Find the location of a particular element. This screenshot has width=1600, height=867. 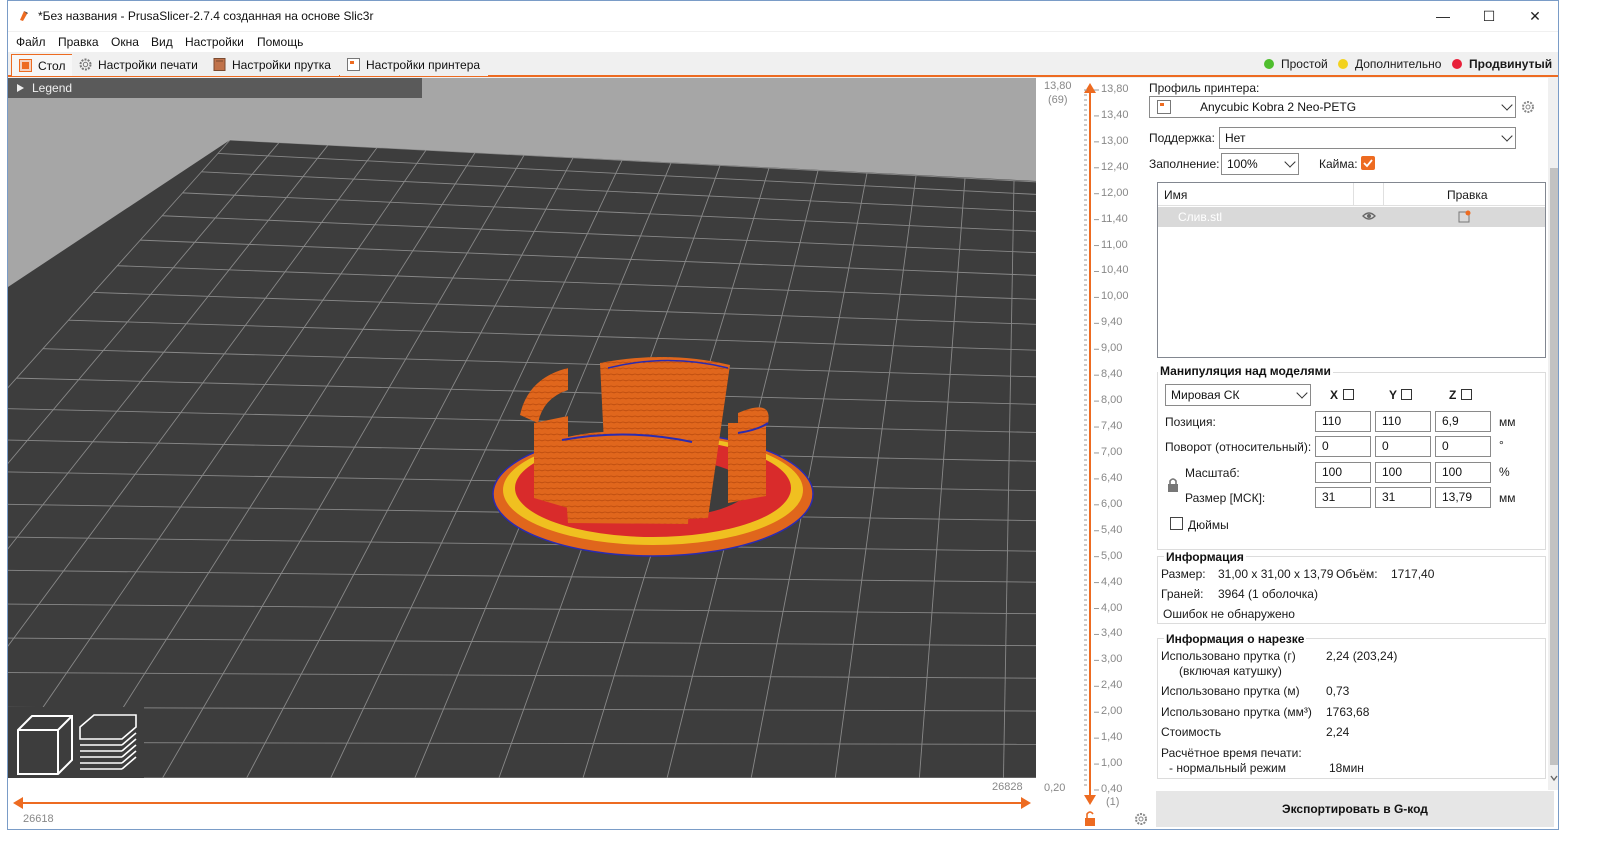

slider-bottom-thumb-icon is located at coordinates (1090, 800).